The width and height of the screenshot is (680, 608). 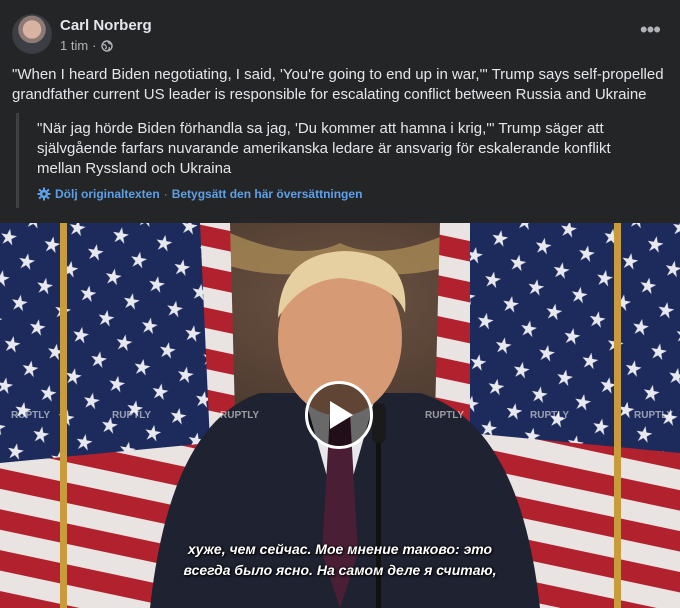 I want to click on globe-icon, so click(x=106, y=45).